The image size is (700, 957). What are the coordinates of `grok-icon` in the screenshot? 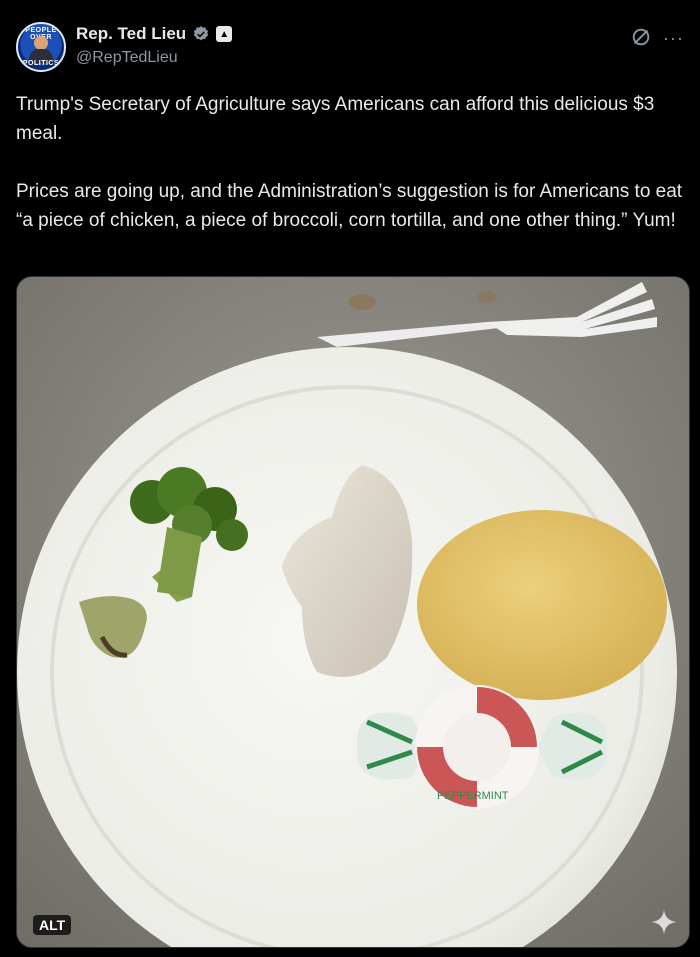 It's located at (641, 37).